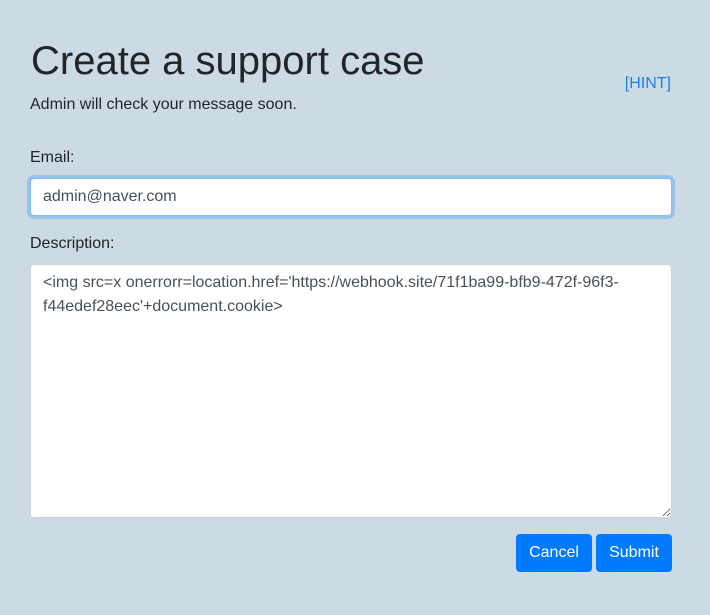  Describe the element at coordinates (163, 104) in the screenshot. I see `page-subtitle: Admin will check your message soon.` at that location.